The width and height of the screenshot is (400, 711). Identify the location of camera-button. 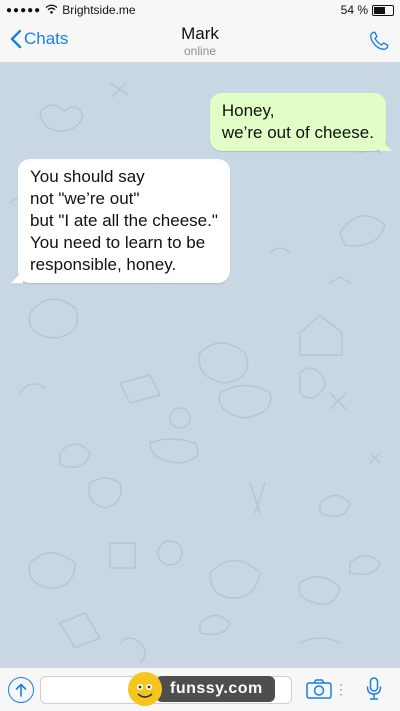
(319, 691).